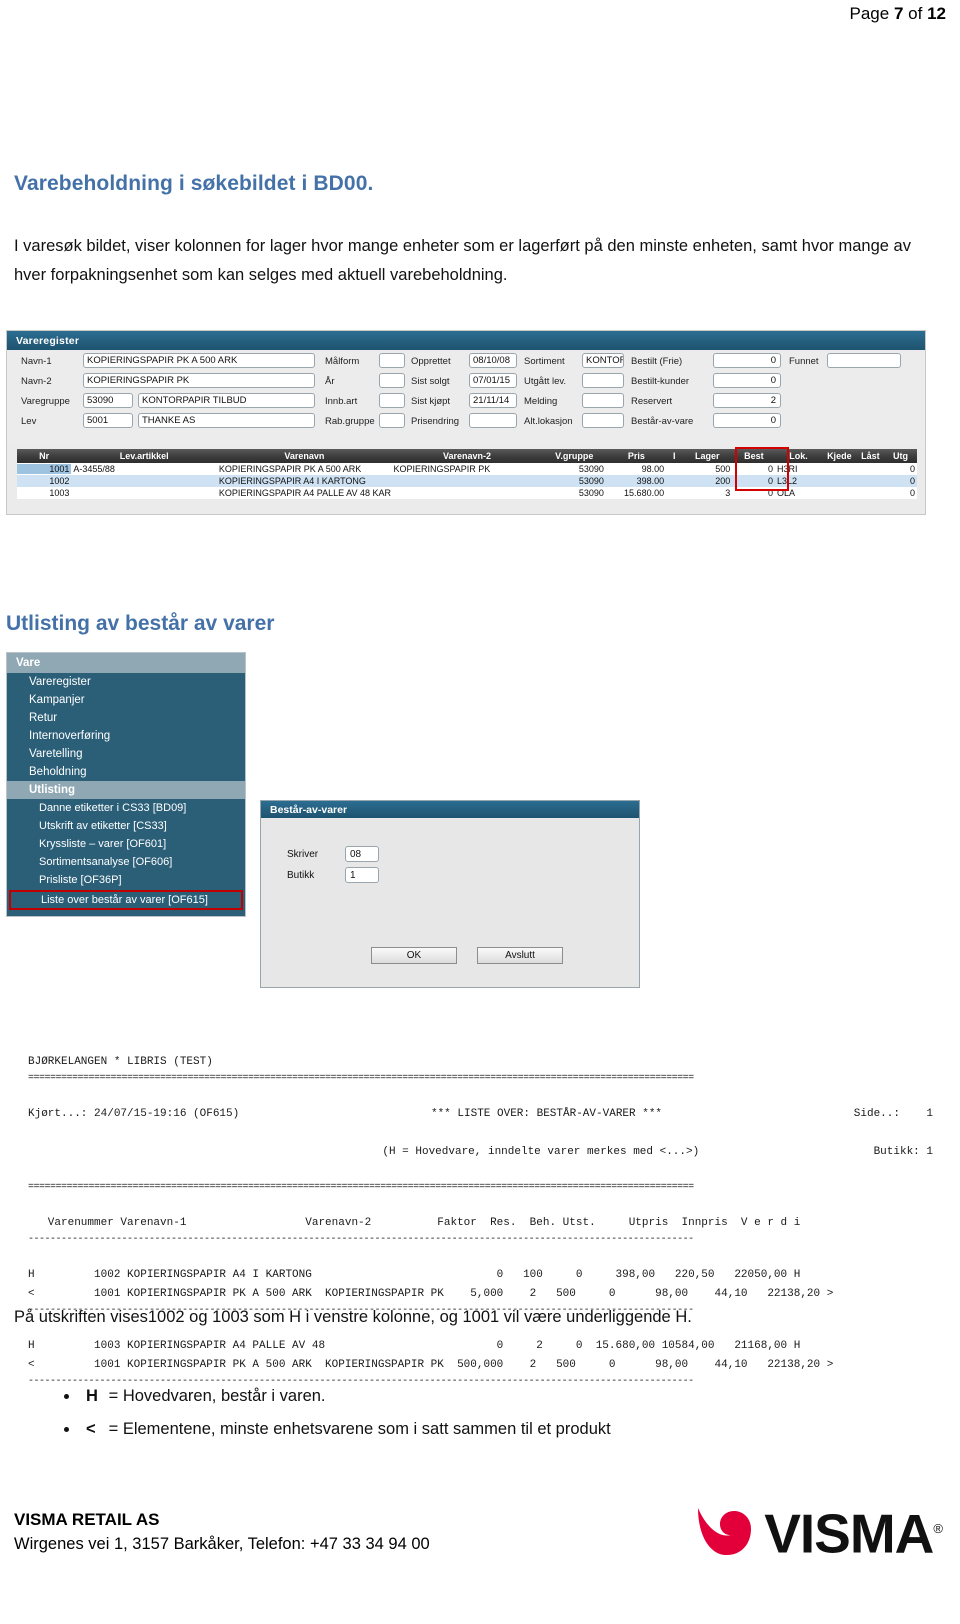 This screenshot has height=1624, width=960. I want to click on input-skriver: 08, so click(362, 854).